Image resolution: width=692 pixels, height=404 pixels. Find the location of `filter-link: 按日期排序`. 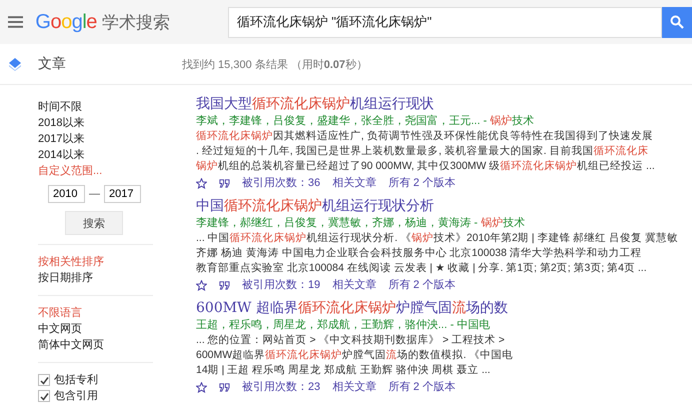

filter-link: 按日期排序 is located at coordinates (99, 278).